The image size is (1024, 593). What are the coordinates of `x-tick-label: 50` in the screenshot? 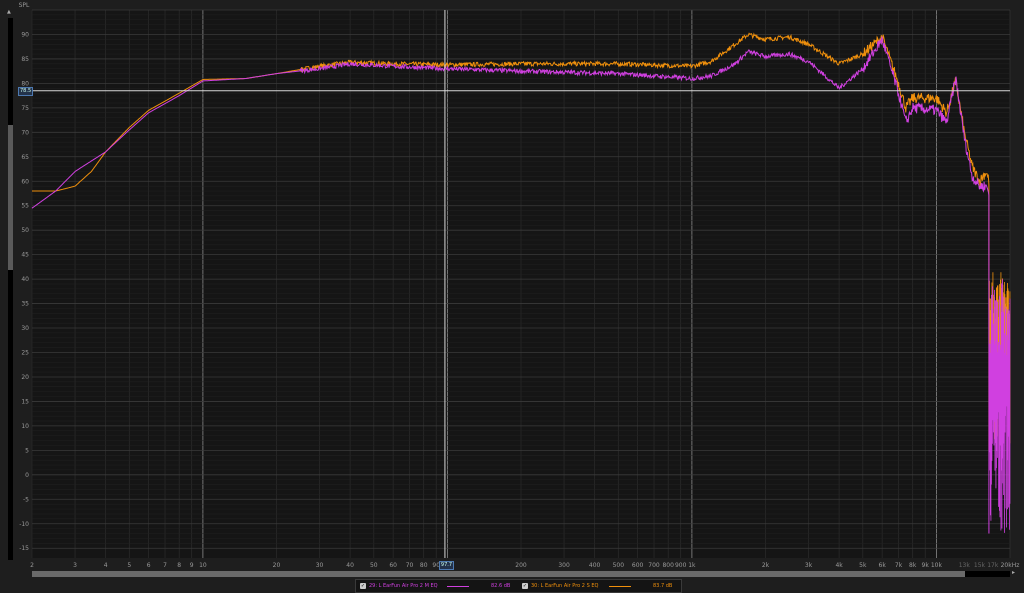 It's located at (374, 565).